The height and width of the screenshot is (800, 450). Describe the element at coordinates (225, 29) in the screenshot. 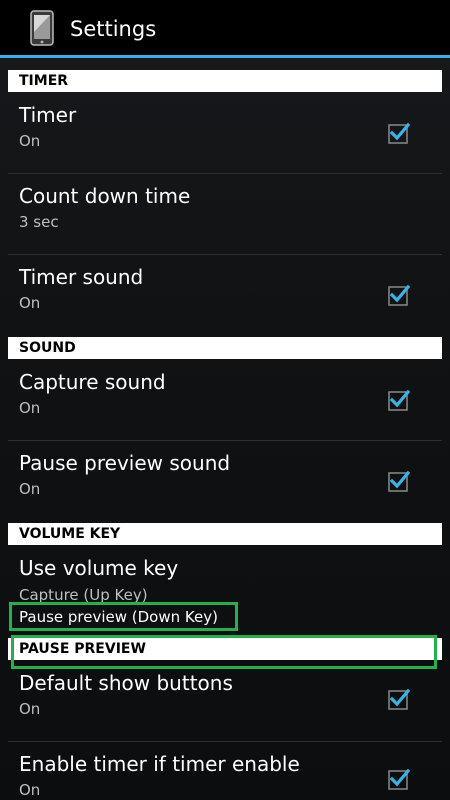

I see `action-bar: Settings` at that location.